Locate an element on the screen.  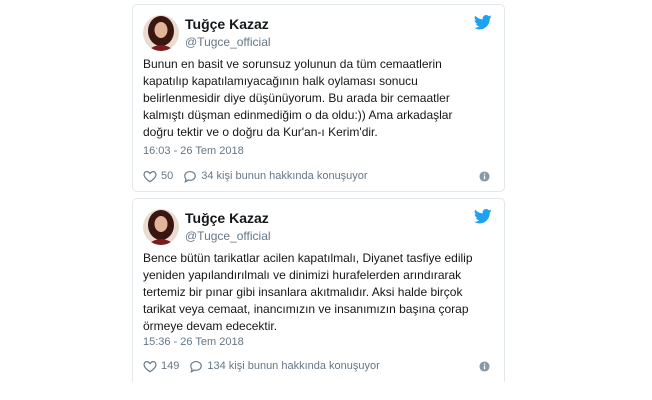
like-button: 149 is located at coordinates (161, 366).